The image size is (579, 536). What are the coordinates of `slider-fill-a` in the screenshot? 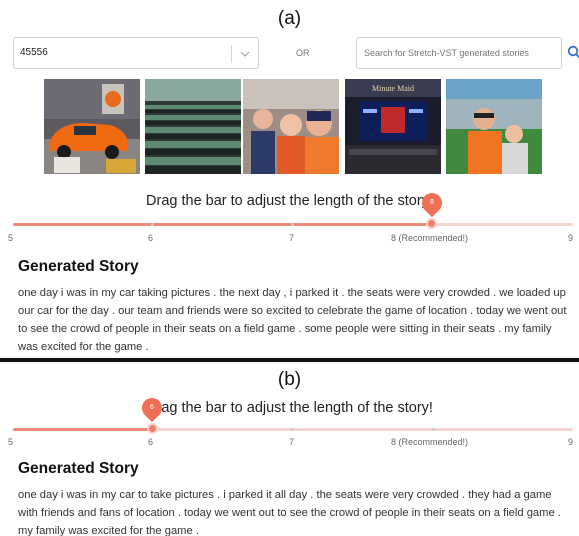 It's located at (222, 224).